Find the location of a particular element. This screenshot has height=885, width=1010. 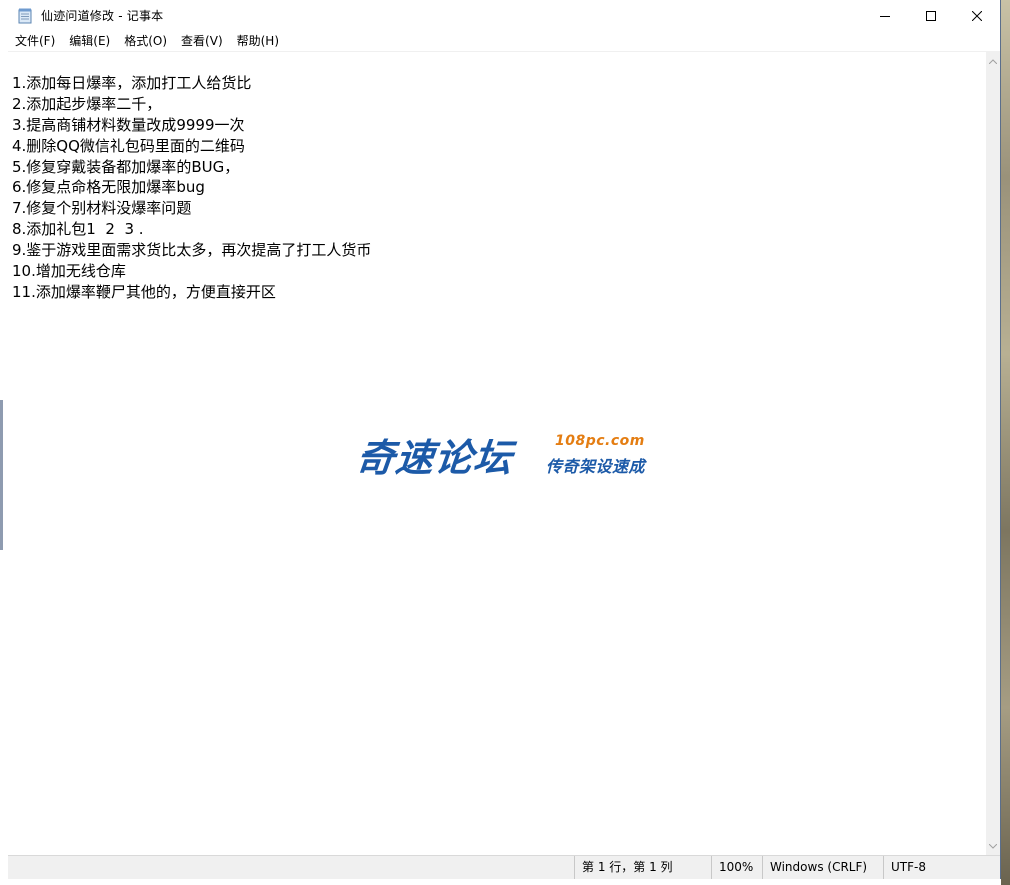

close-icon is located at coordinates (977, 15).